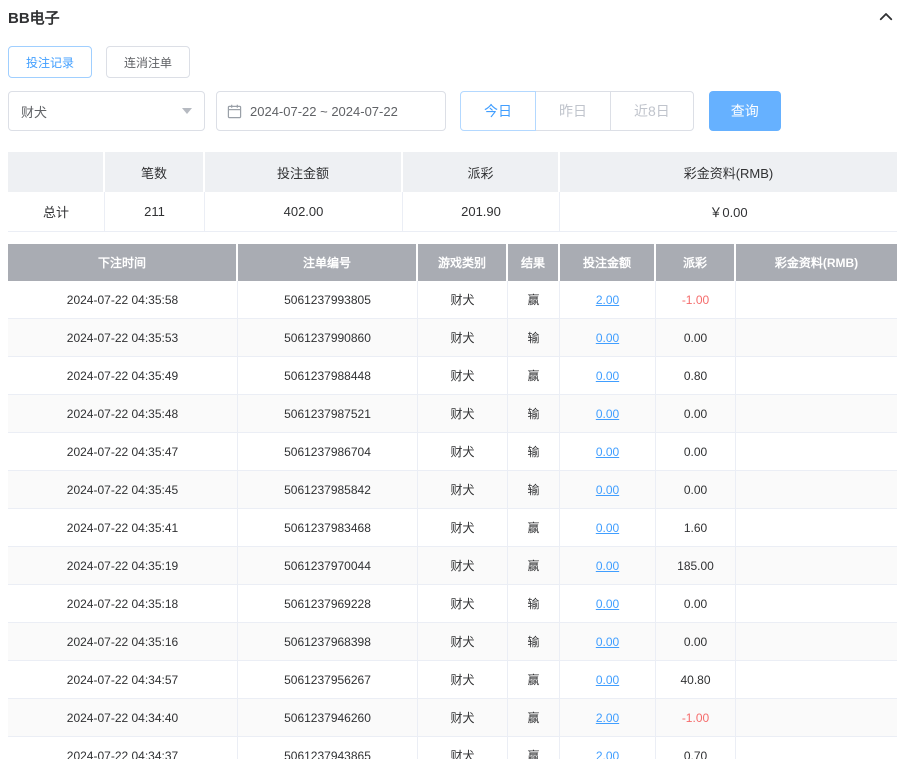  I want to click on header-bet-amount: 投注金额, so click(608, 262).